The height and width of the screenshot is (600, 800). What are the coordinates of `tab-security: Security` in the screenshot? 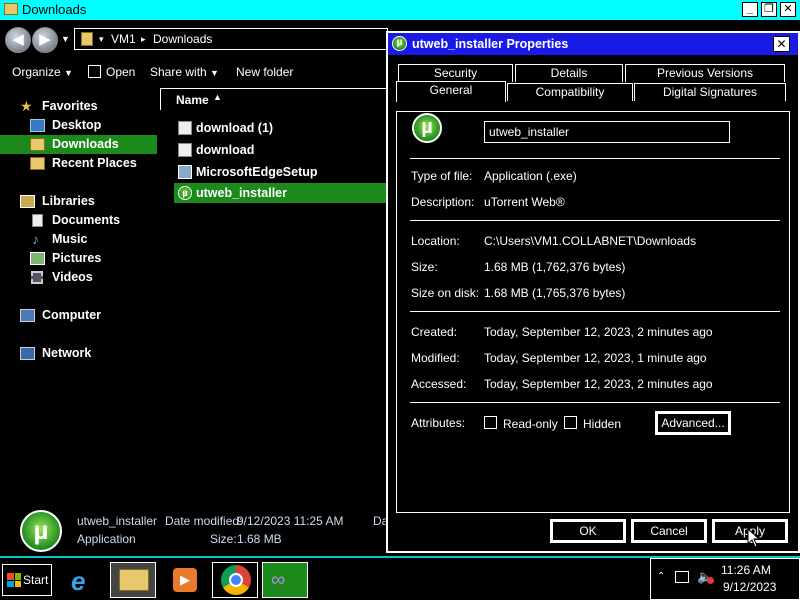 It's located at (455, 73).